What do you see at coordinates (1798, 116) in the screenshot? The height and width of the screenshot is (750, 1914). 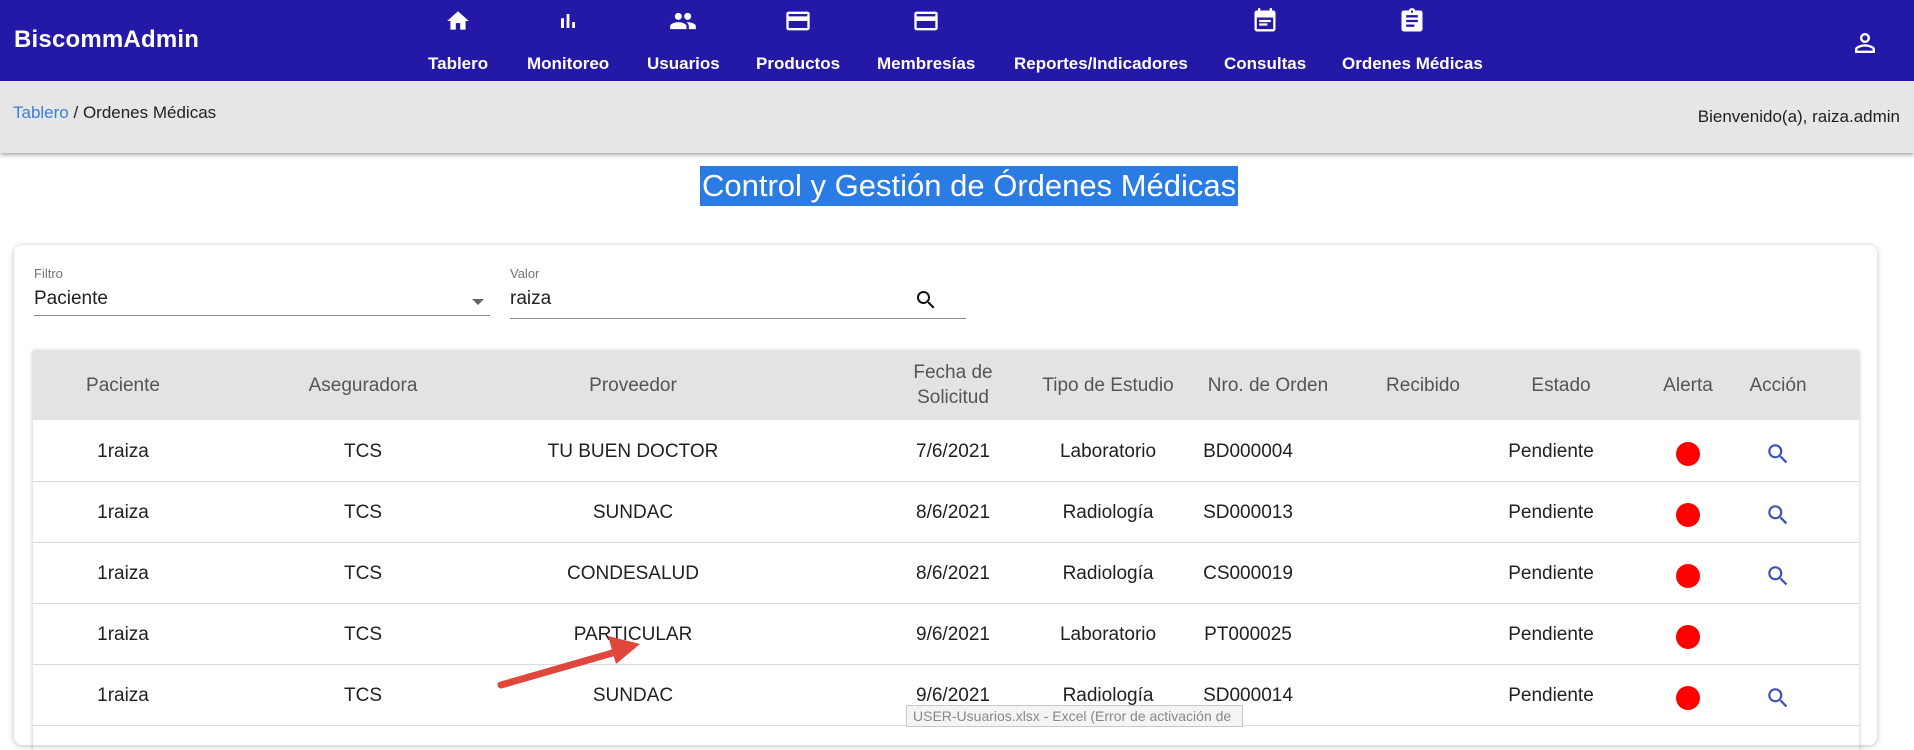 I see `welcome-message: Bienvenido(a), raiza.admin` at bounding box center [1798, 116].